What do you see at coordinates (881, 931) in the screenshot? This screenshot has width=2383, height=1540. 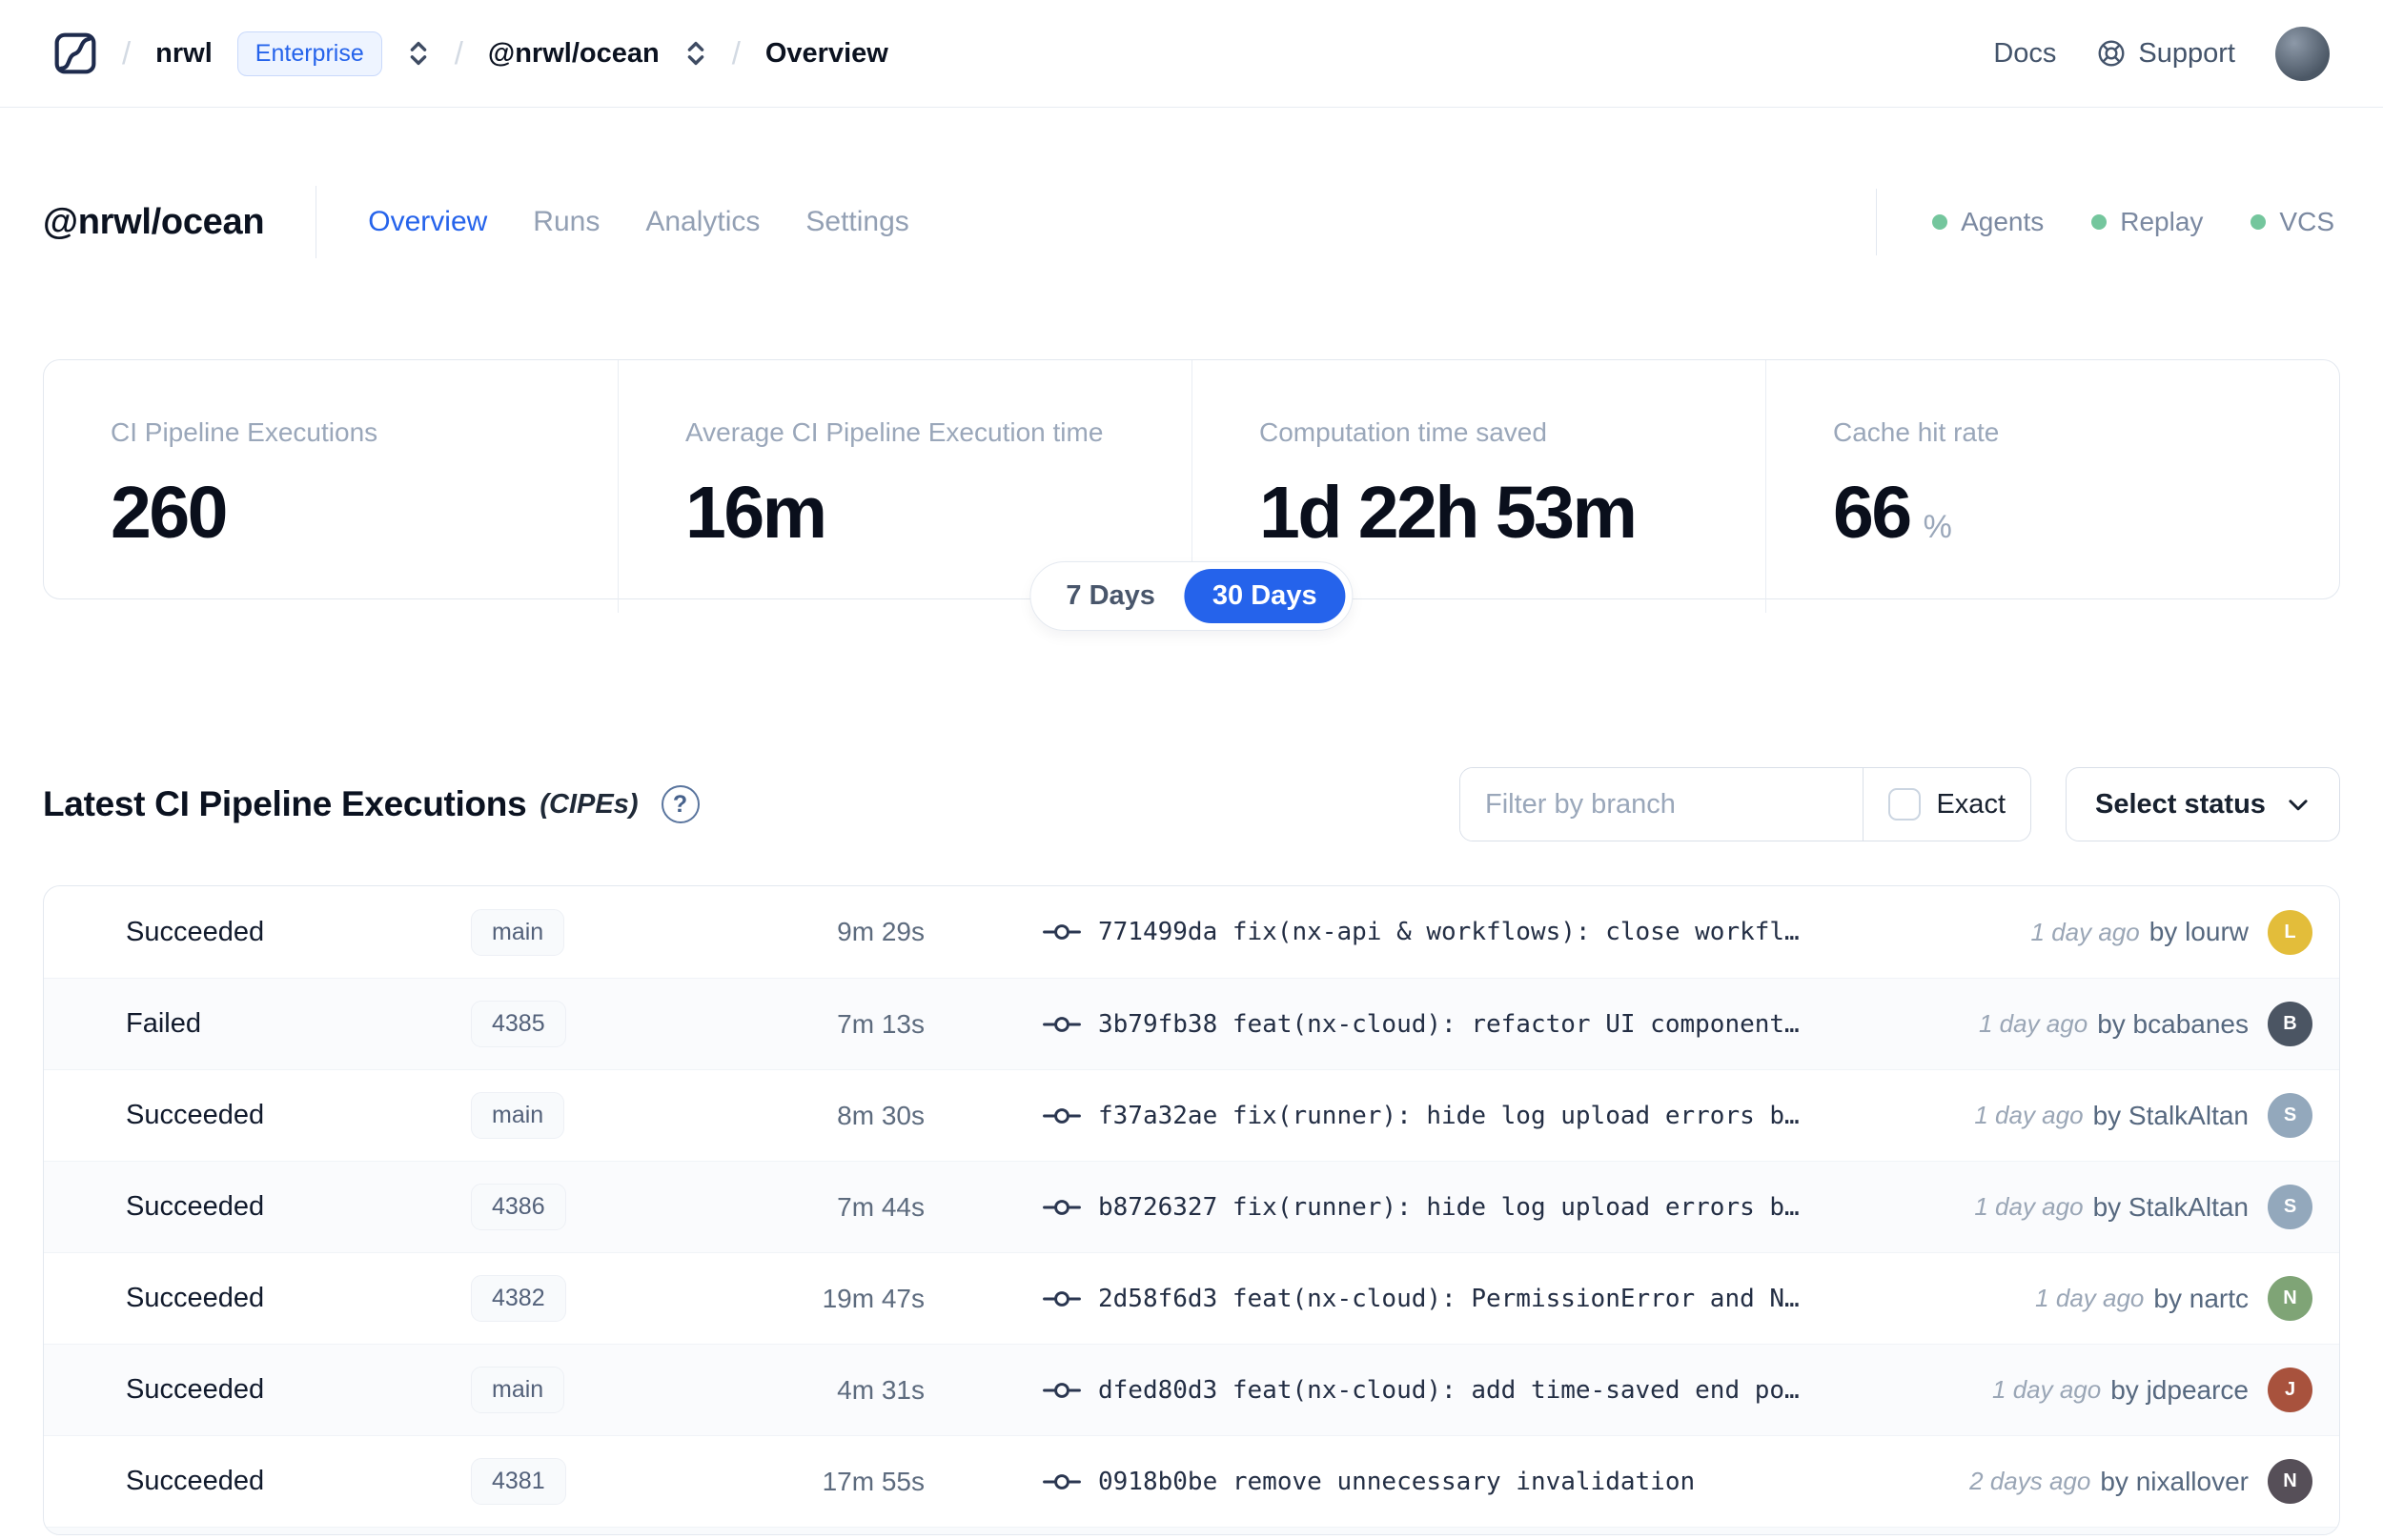 I see `duration-label: 9m 29s` at bounding box center [881, 931].